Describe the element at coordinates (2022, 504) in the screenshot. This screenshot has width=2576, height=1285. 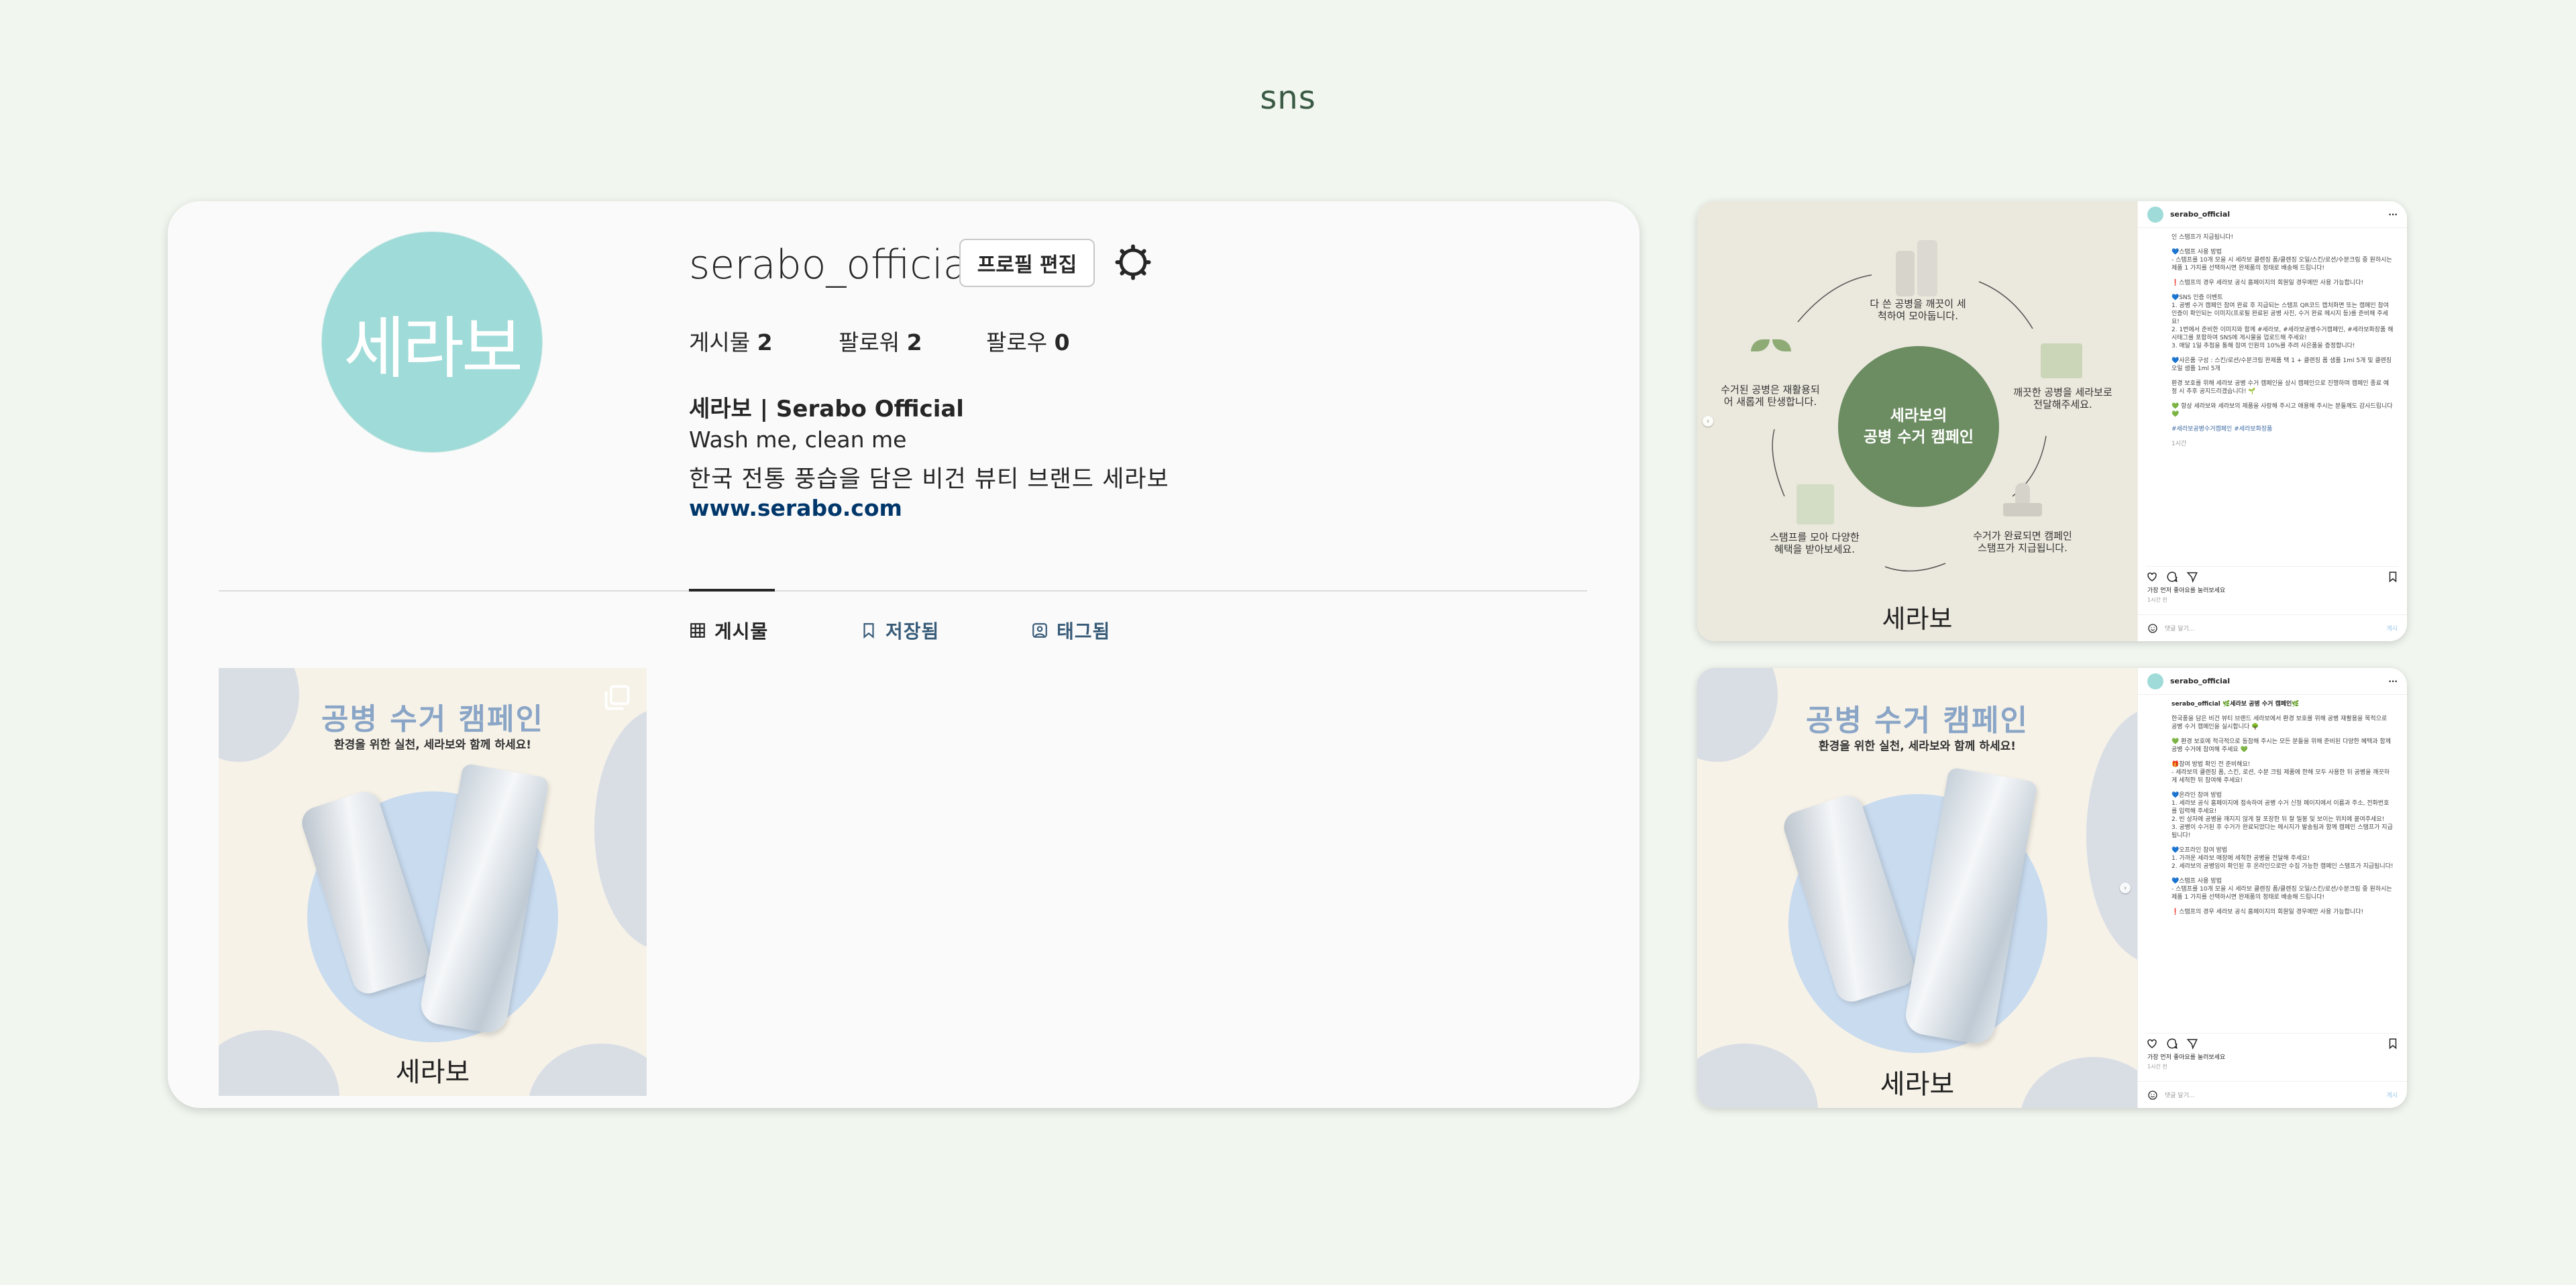
I see `stamp-icon` at that location.